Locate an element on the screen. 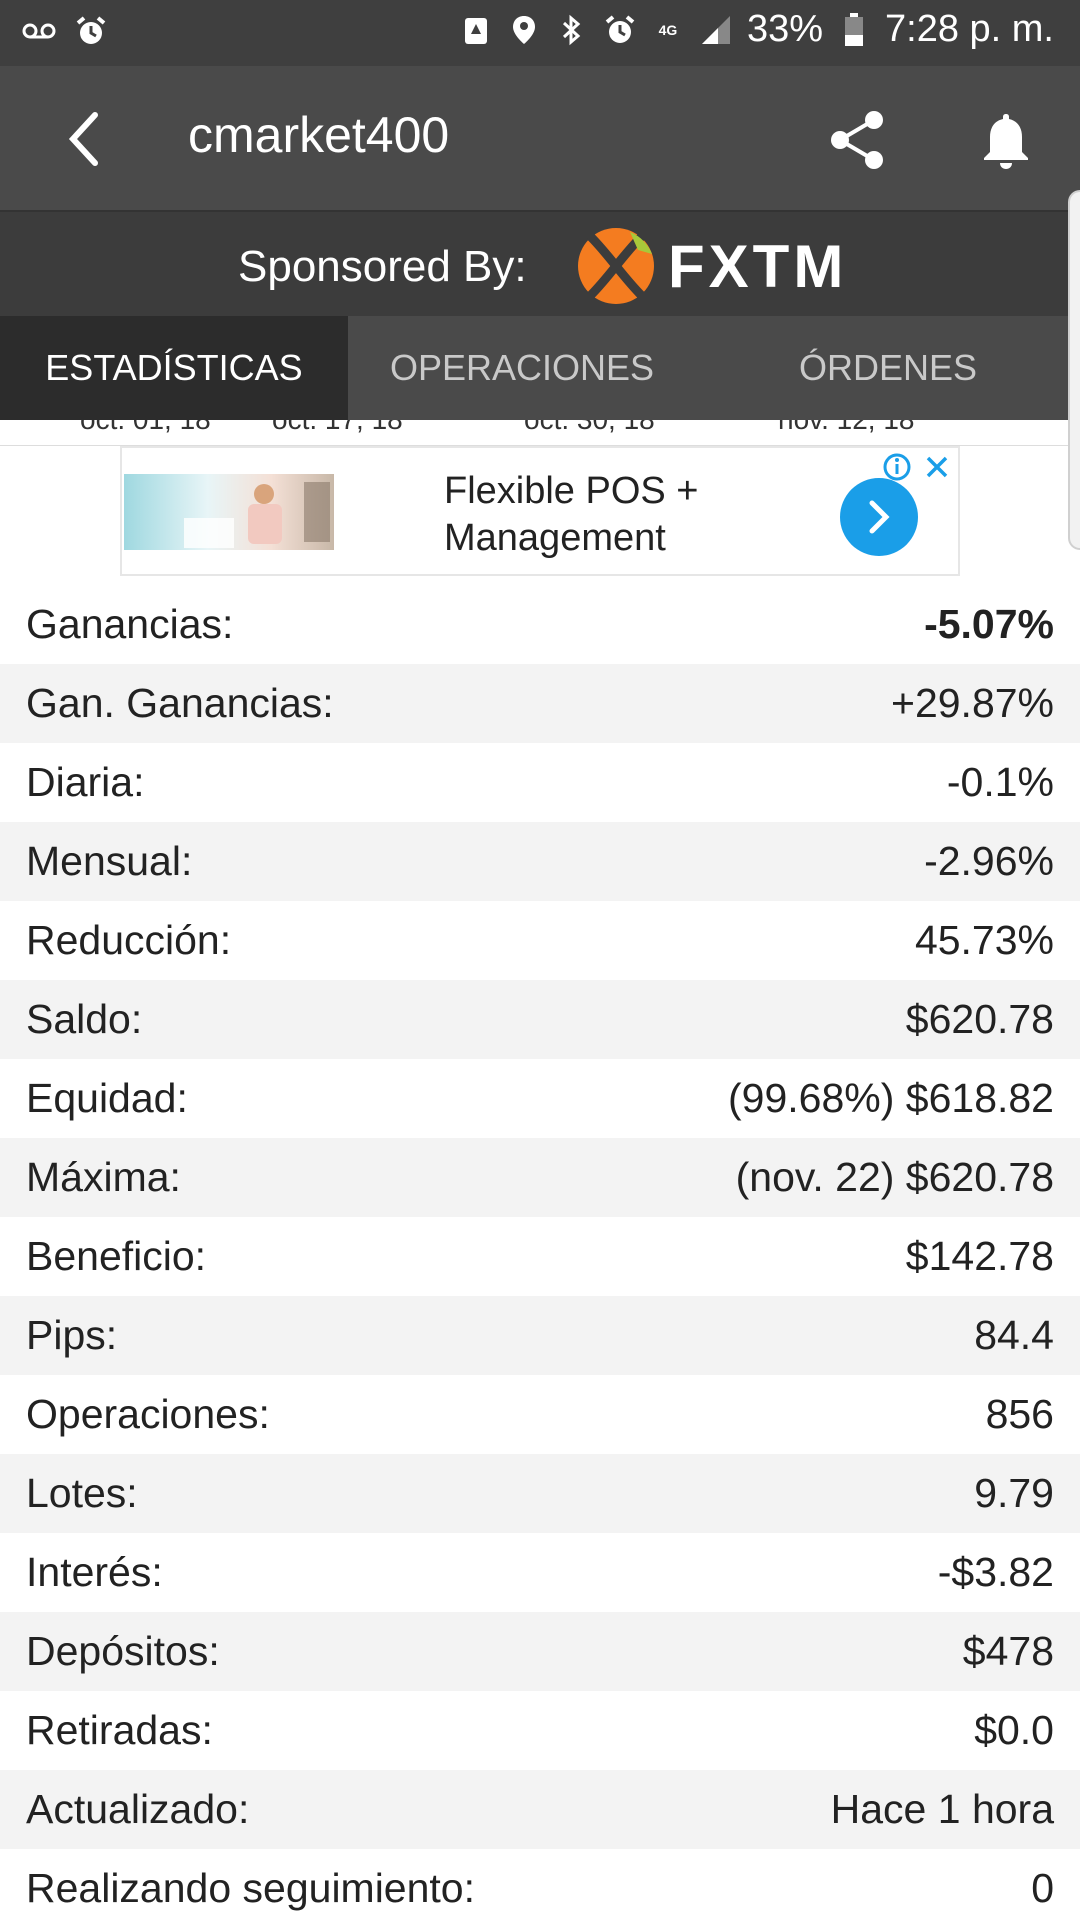 The image size is (1080, 1920). bluetooth-icon is located at coordinates (572, 30).